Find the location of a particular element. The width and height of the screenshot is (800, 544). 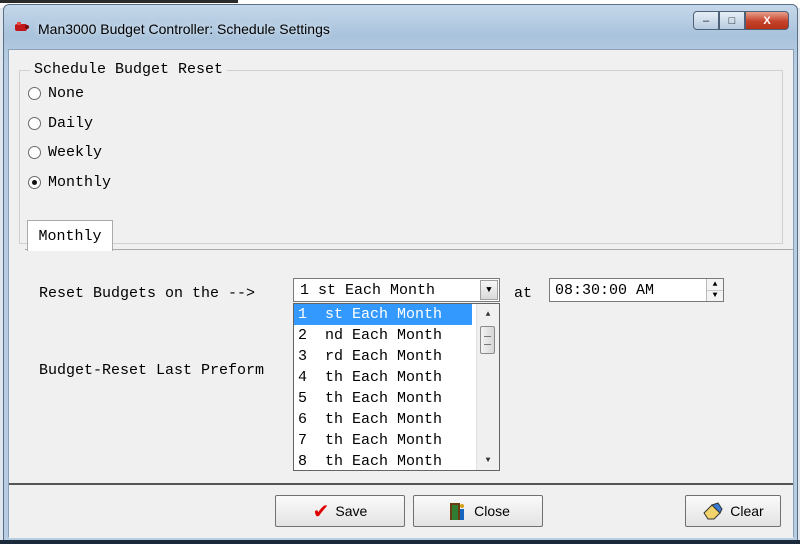

maximize-icon: □ is located at coordinates (732, 20).